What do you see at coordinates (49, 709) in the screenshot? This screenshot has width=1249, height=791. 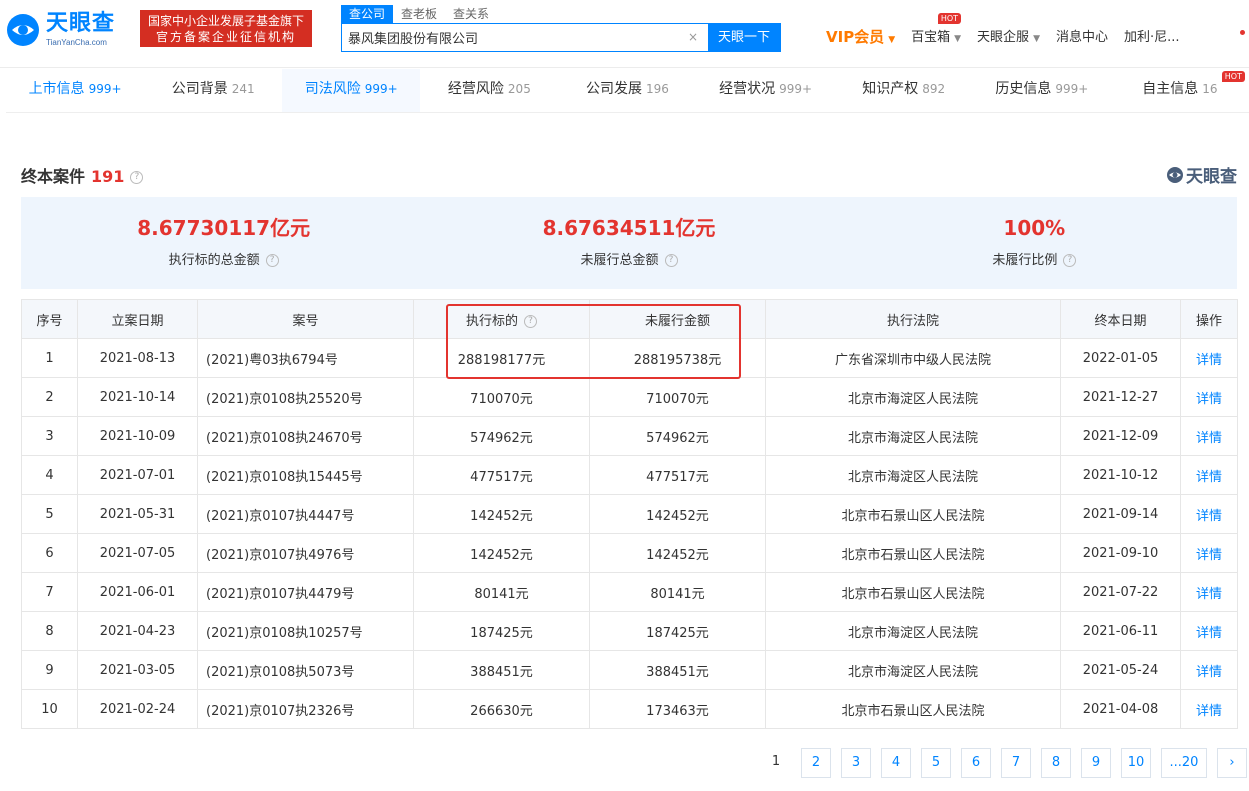 I see `cell-index: 10` at bounding box center [49, 709].